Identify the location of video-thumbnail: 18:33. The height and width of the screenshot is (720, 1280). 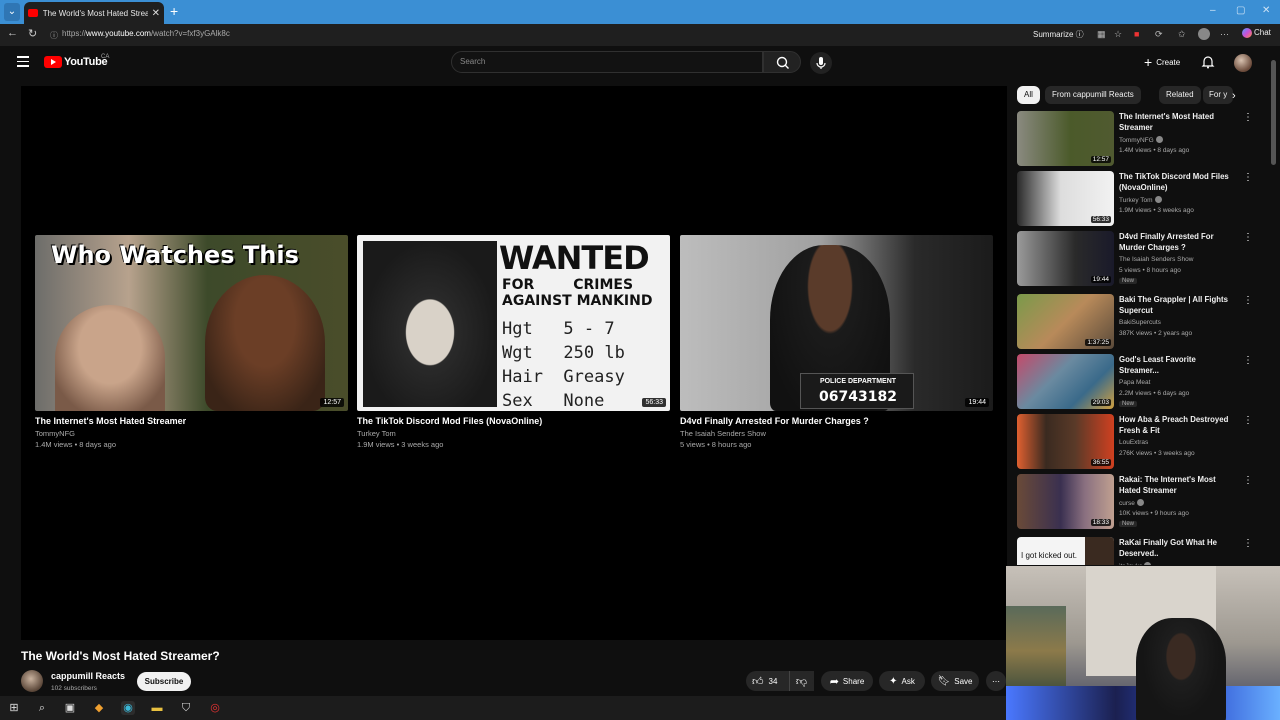
(1065, 501).